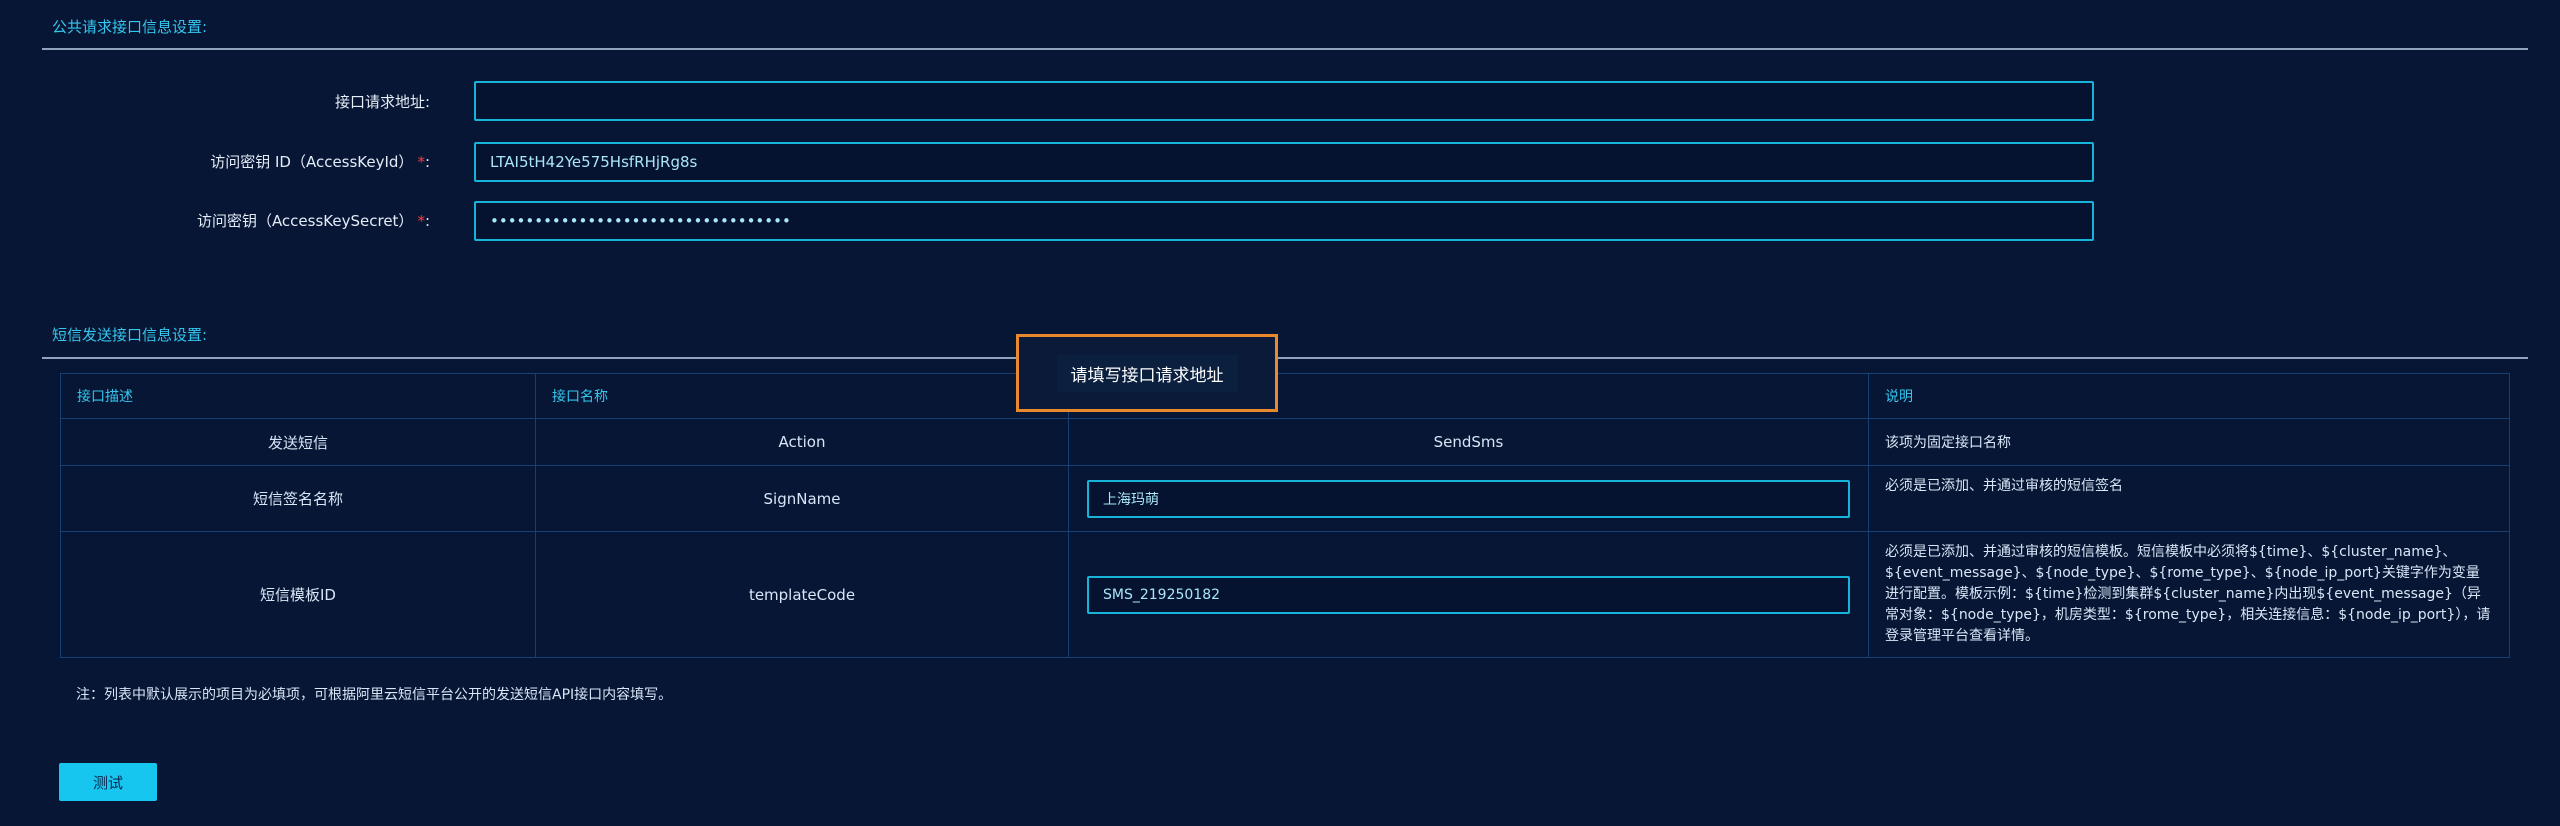  I want to click on row-name: templateCode, so click(802, 594).